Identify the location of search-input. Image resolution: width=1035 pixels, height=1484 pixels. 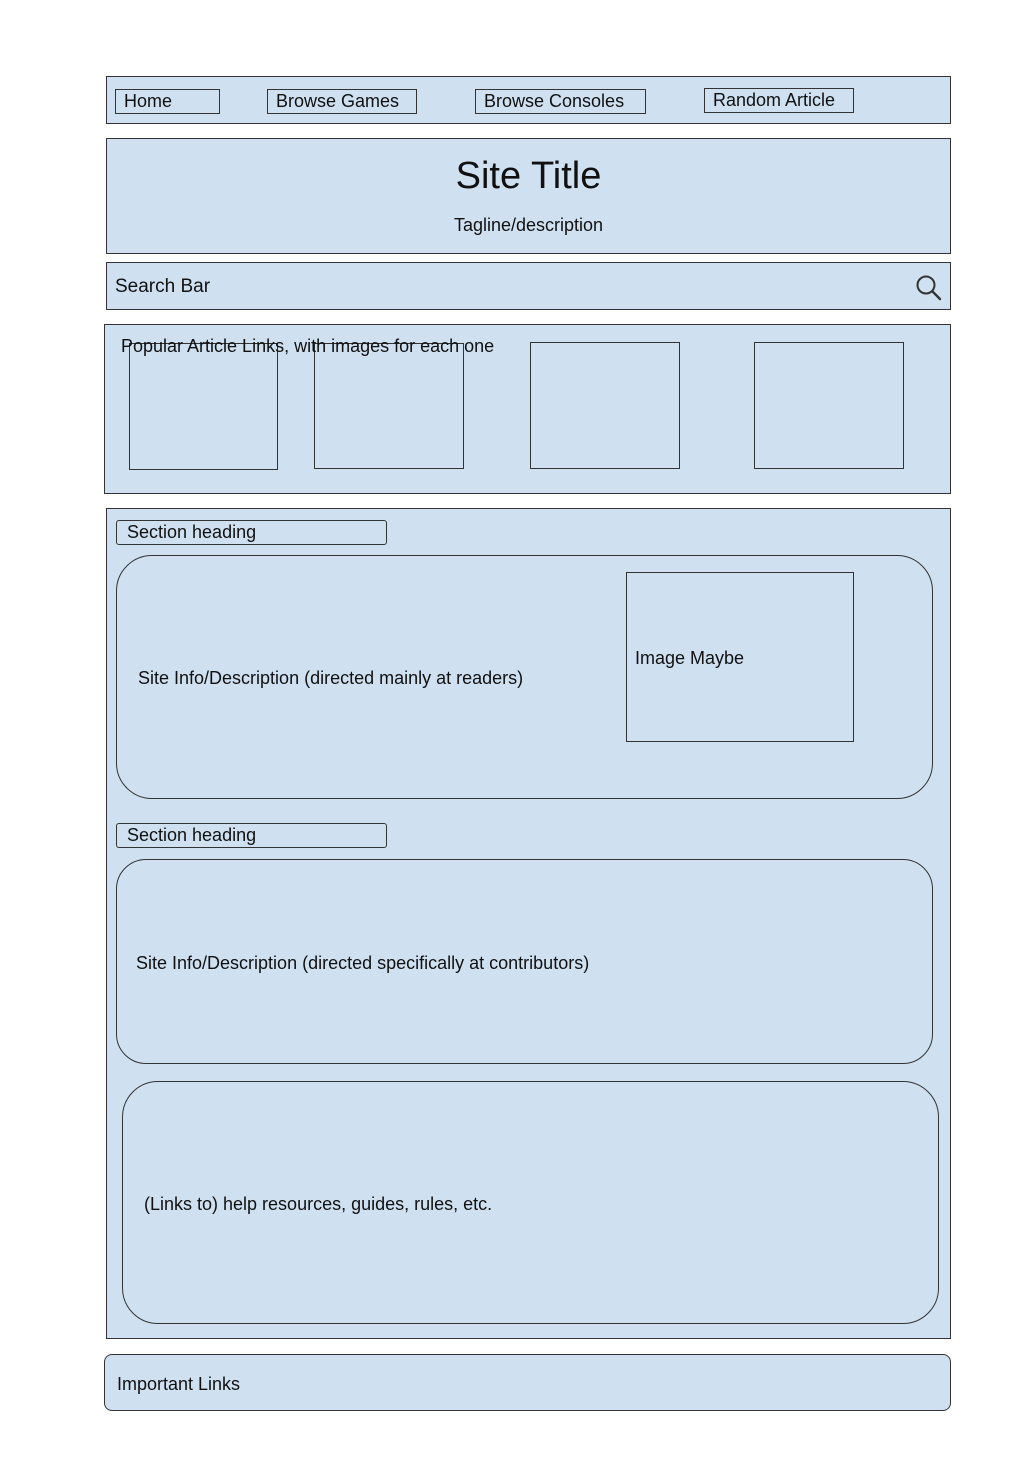
(505, 287).